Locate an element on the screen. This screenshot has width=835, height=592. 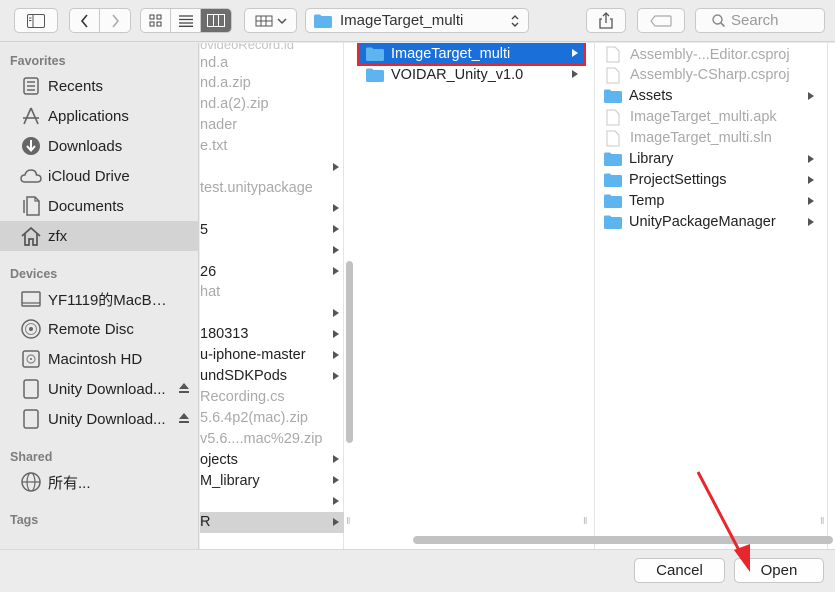
list-item-label: ojects is located at coordinates (219, 459).